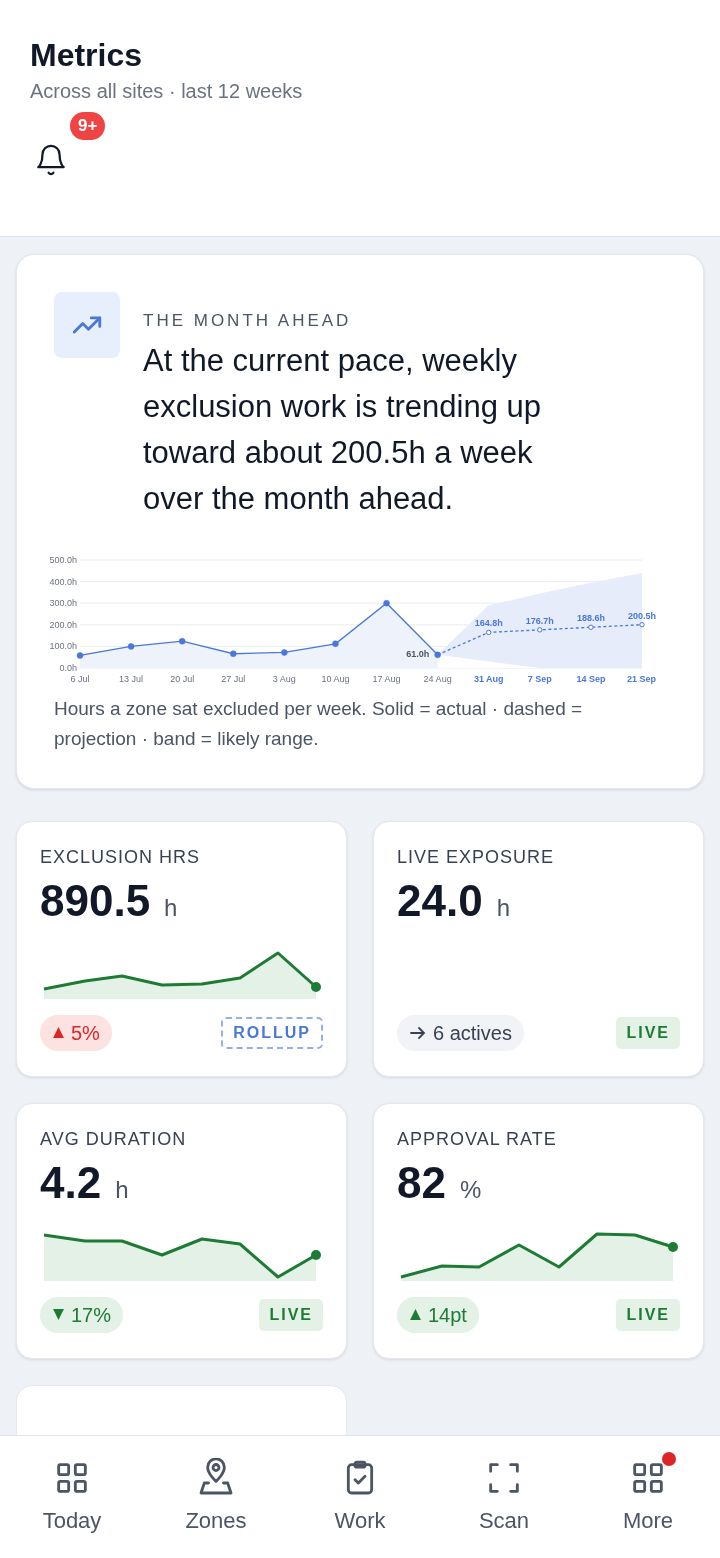 The image size is (720, 1558). I want to click on metric-label: APPROVAL RATE, so click(477, 1138).